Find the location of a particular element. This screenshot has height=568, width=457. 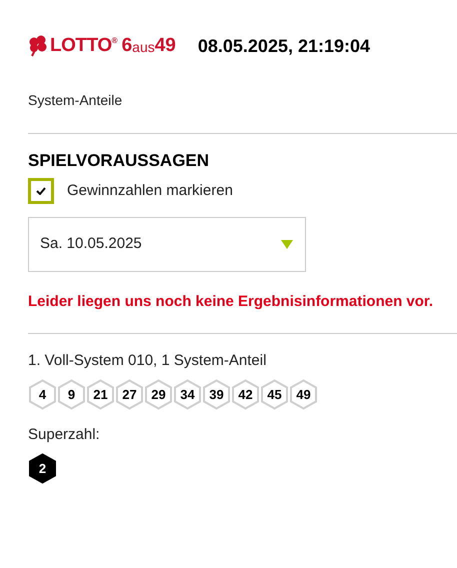

section-label: System-Anteile is located at coordinates (76, 100).